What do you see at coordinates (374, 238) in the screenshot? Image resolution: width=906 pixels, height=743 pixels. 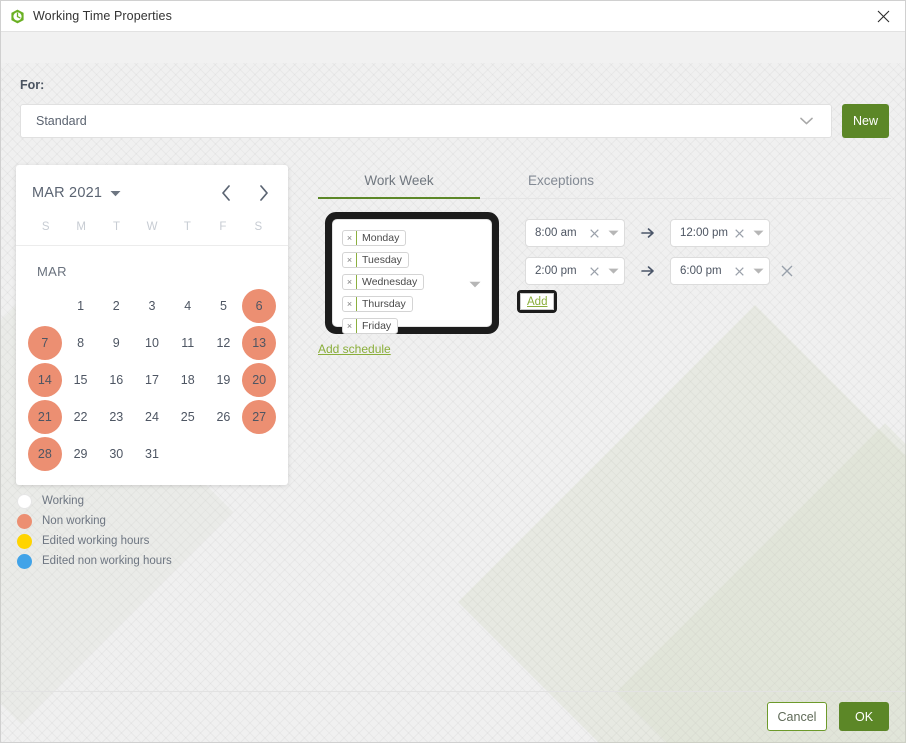 I see `day-chip: × Monday` at bounding box center [374, 238].